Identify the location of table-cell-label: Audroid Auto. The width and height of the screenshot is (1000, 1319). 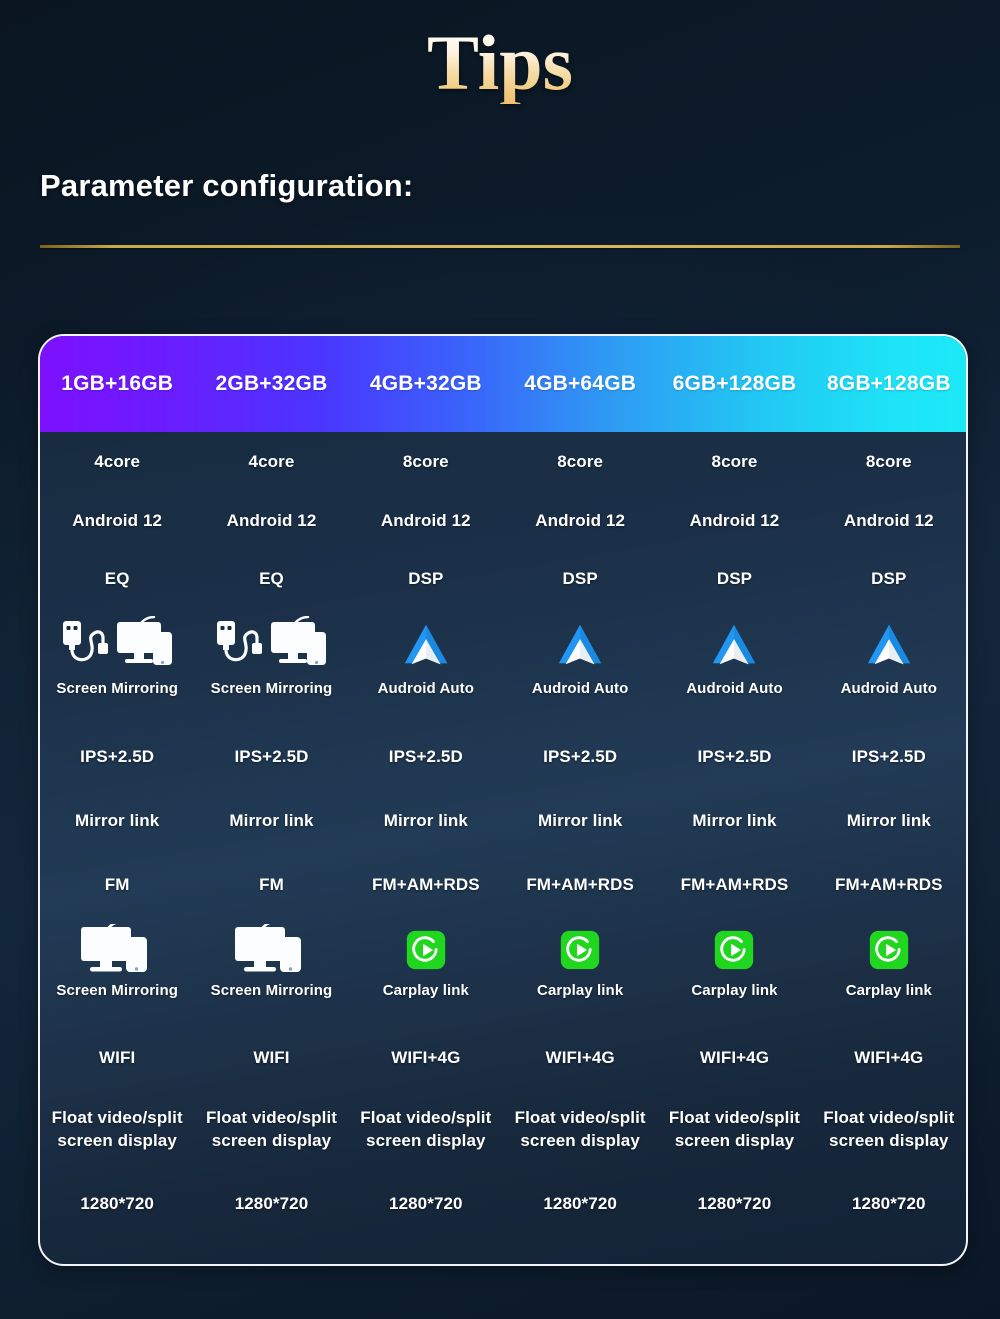
(889, 688).